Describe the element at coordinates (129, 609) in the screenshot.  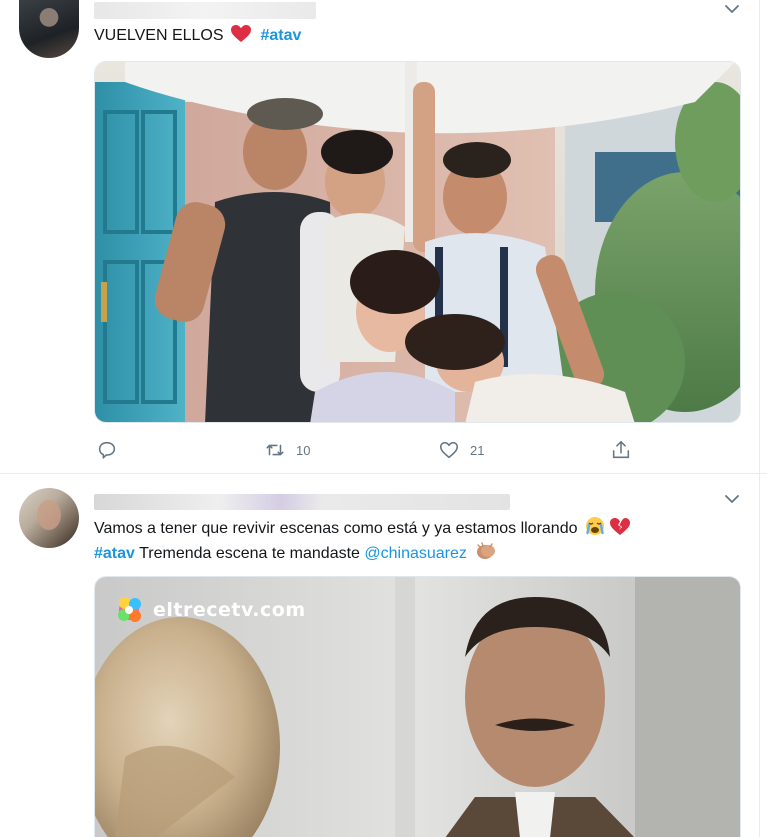
I see `channel-logo-icon` at that location.